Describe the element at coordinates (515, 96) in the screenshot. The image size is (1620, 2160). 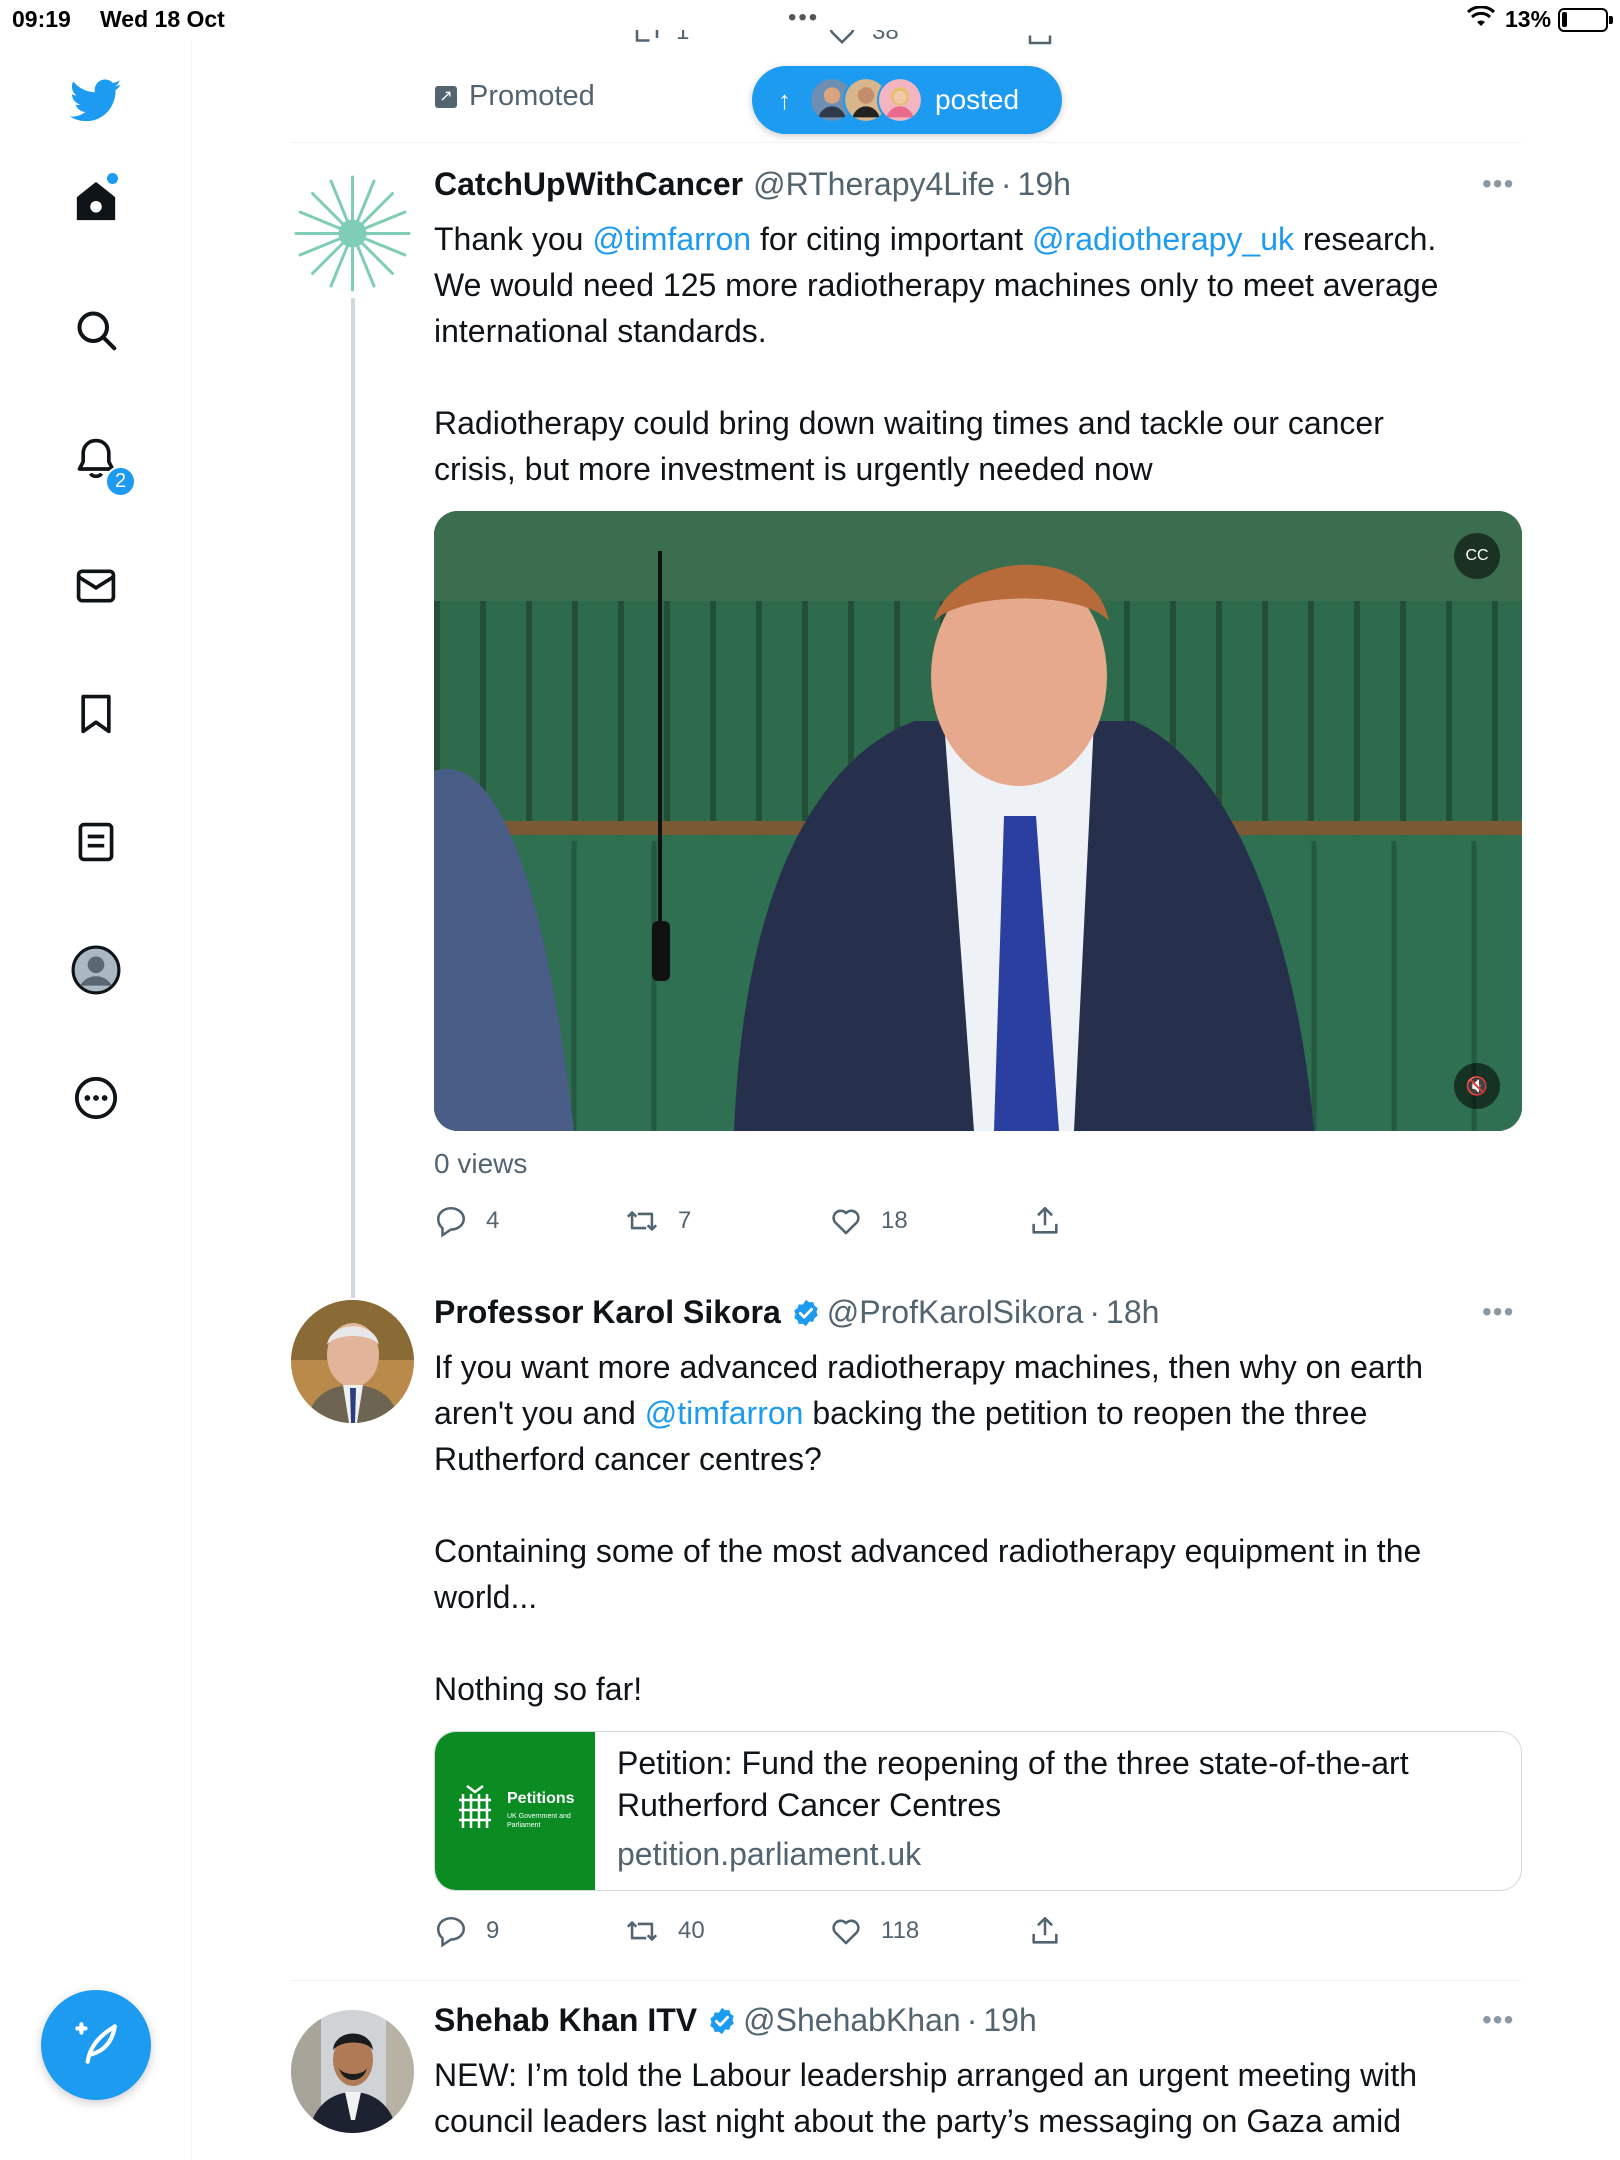
I see `promoted-label: ↗ Promoted` at that location.